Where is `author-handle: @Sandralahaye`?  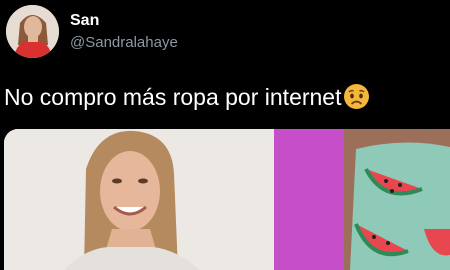
author-handle: @Sandralahaye is located at coordinates (124, 42).